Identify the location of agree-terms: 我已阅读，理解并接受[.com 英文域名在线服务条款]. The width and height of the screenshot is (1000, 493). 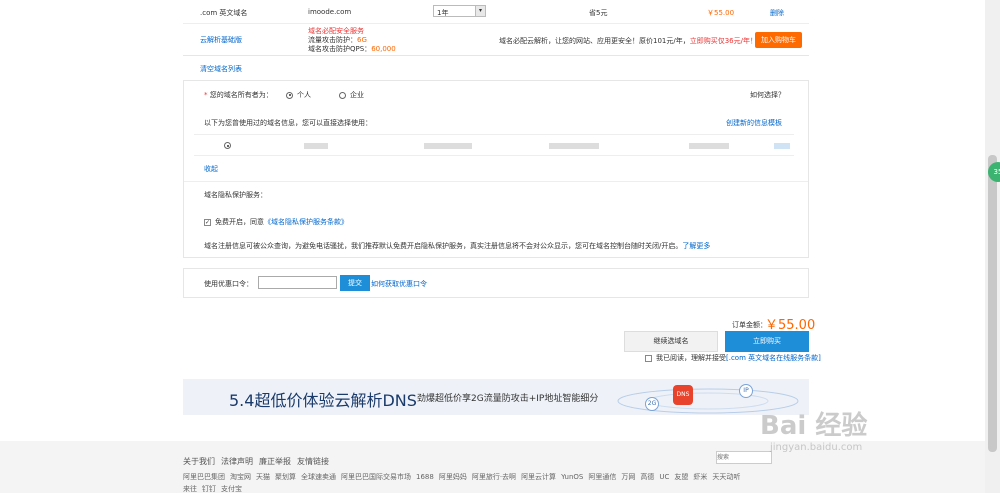
(733, 358).